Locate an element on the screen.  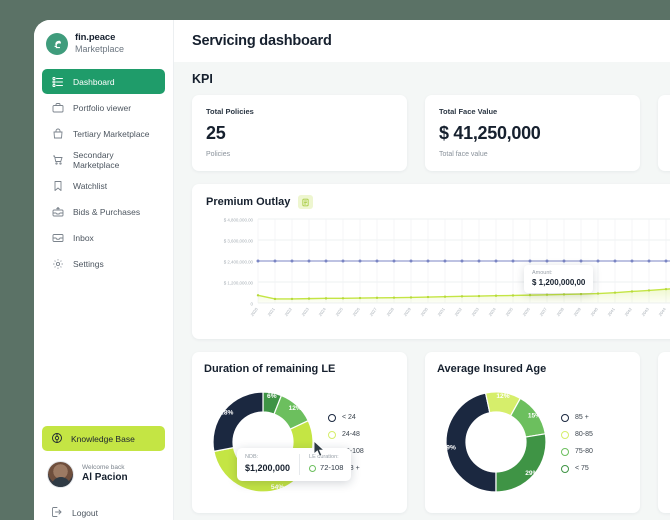
kpi-label: Total Policies is located at coordinates (230, 111).